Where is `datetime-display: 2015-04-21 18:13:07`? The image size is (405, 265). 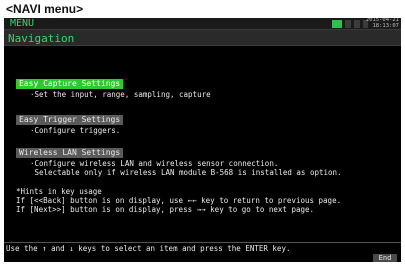
datetime-display: 2015-04-21 18:13:07 is located at coordinates (381, 23).